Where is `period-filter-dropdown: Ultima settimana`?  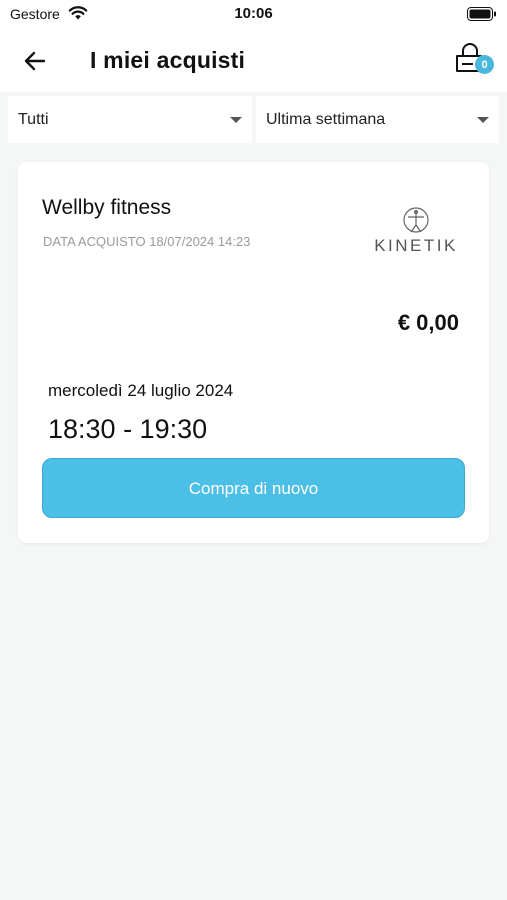
period-filter-dropdown: Ultima settimana is located at coordinates (377, 119).